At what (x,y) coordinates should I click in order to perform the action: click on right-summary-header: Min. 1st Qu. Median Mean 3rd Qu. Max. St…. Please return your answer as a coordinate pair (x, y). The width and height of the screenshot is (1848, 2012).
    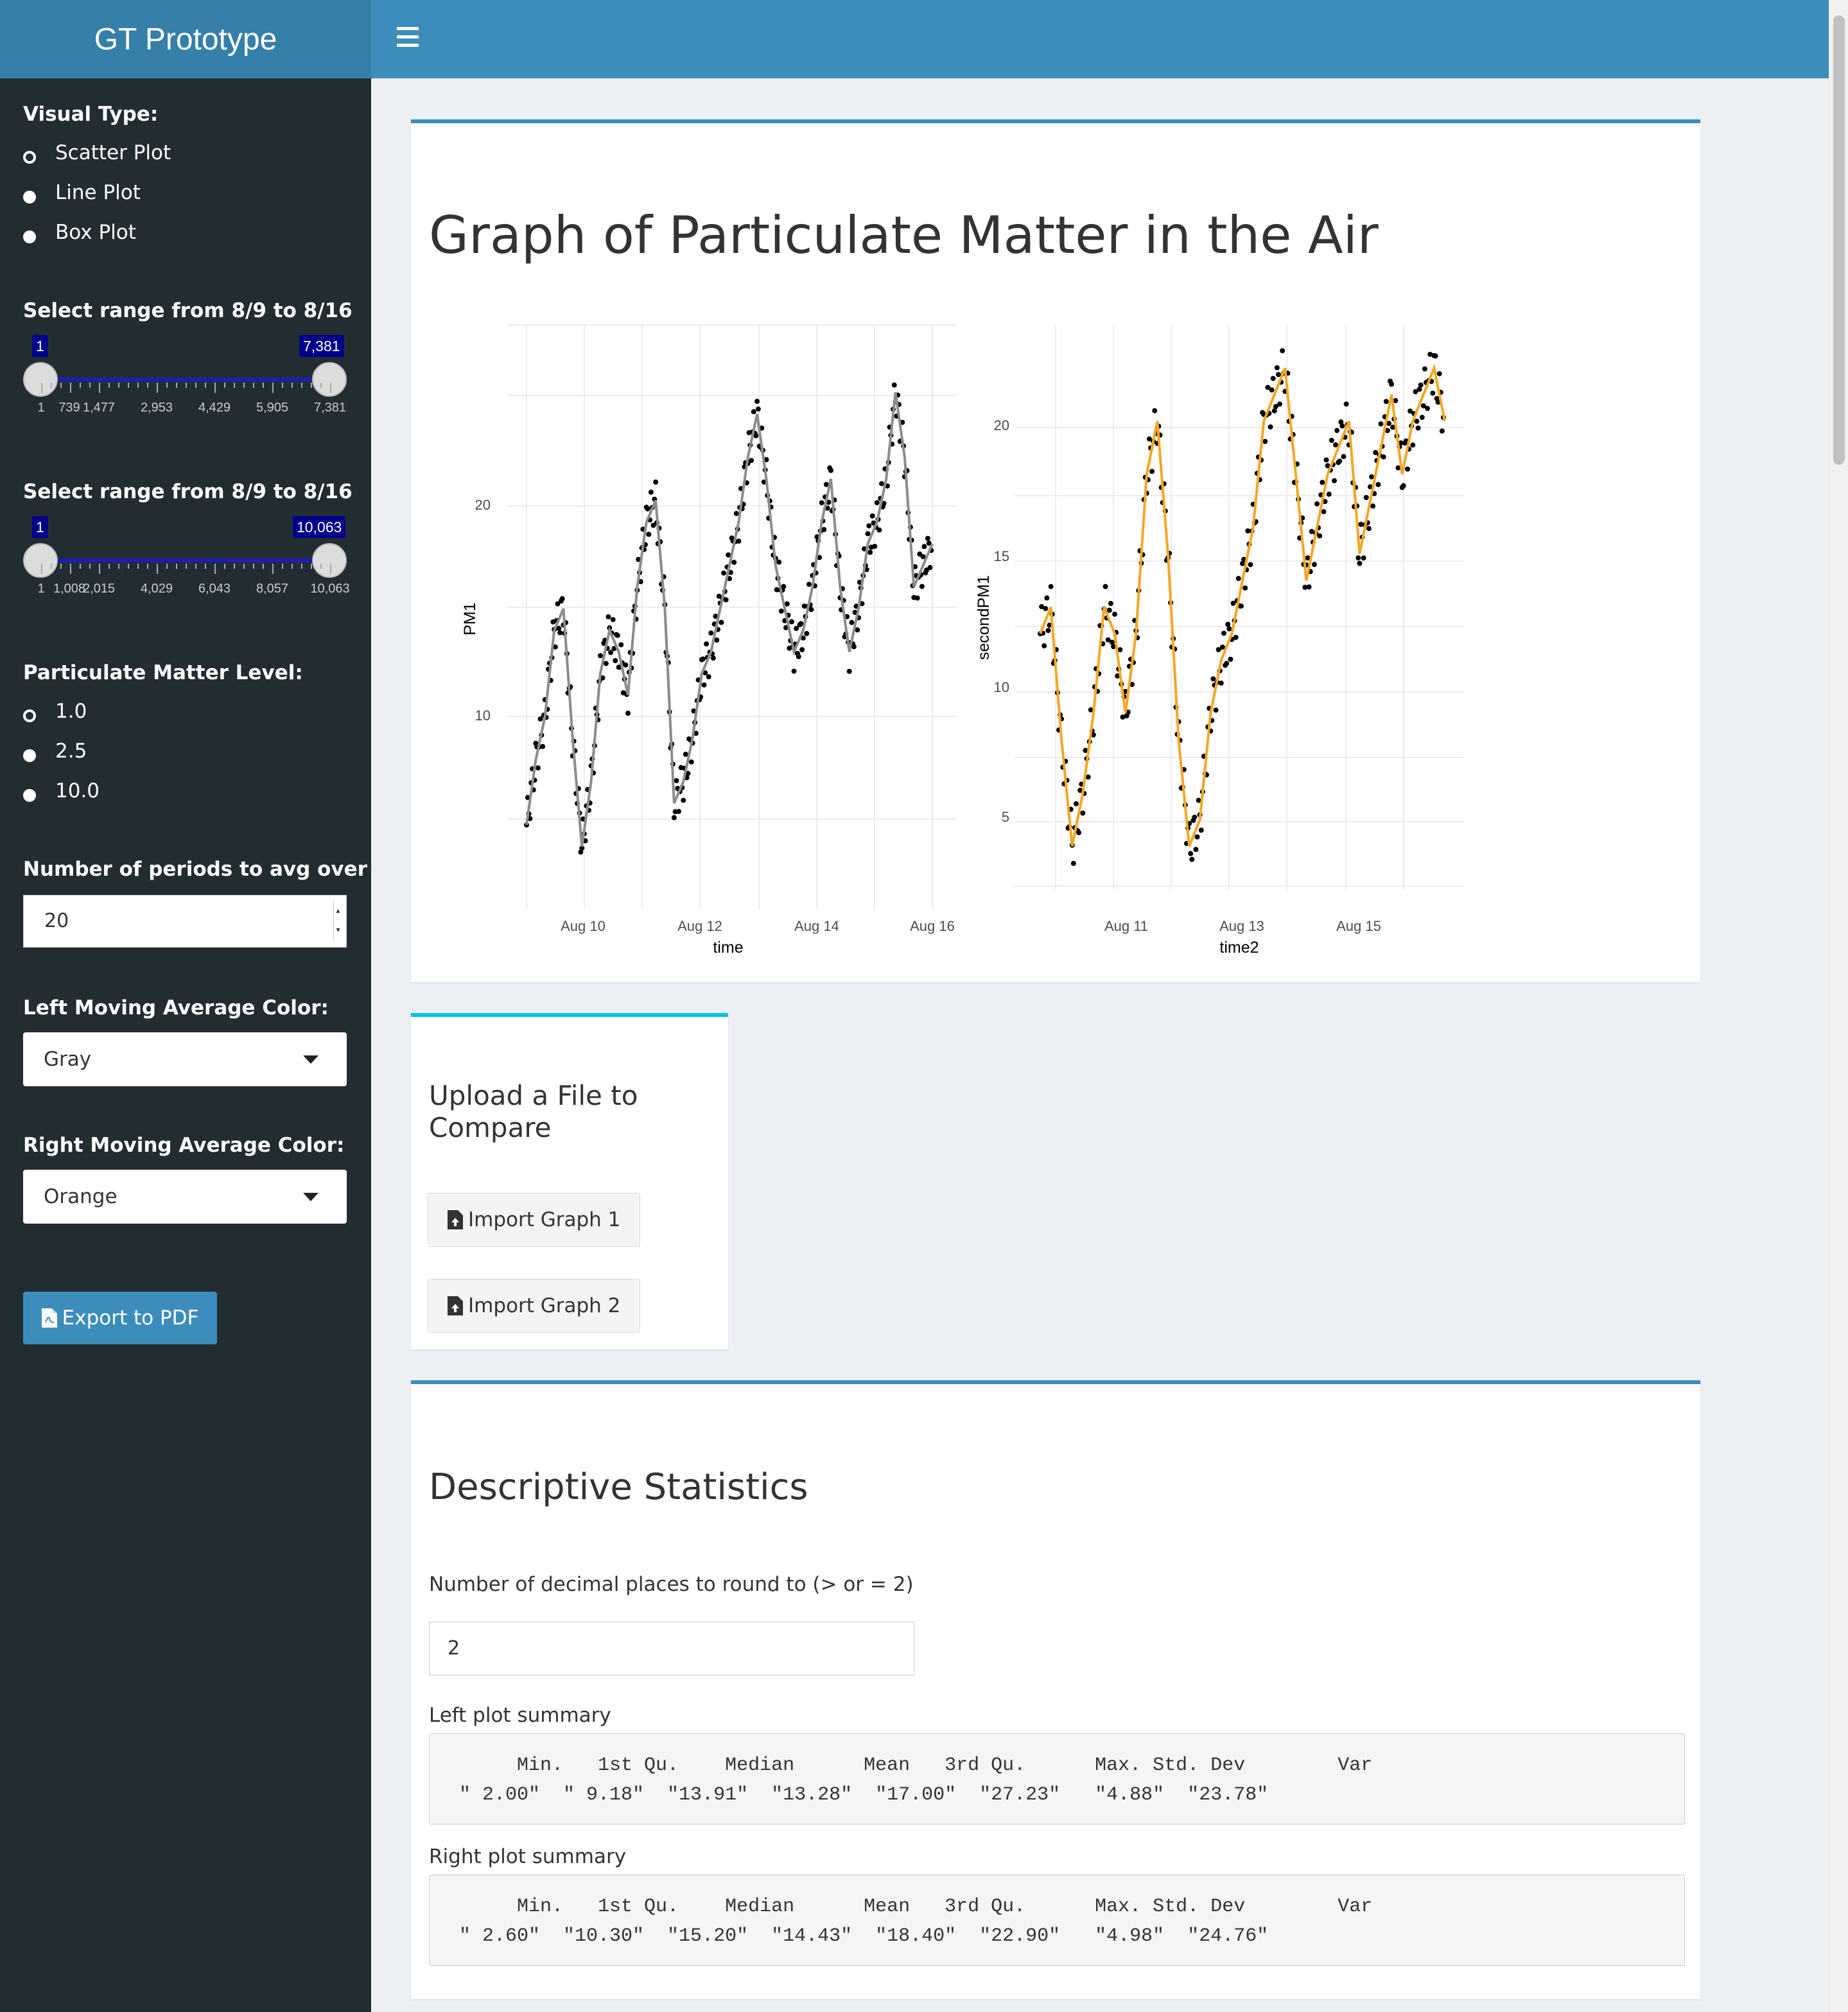
    Looking at the image, I should click on (916, 1907).